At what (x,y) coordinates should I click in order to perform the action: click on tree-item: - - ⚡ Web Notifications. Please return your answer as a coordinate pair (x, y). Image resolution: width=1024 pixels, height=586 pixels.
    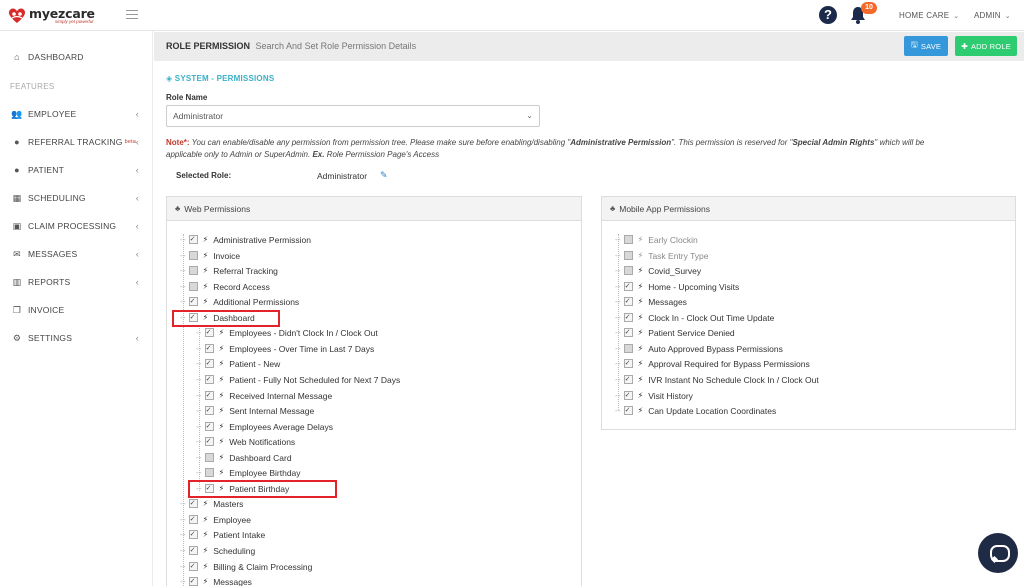
    Looking at the image, I should click on (245, 441).